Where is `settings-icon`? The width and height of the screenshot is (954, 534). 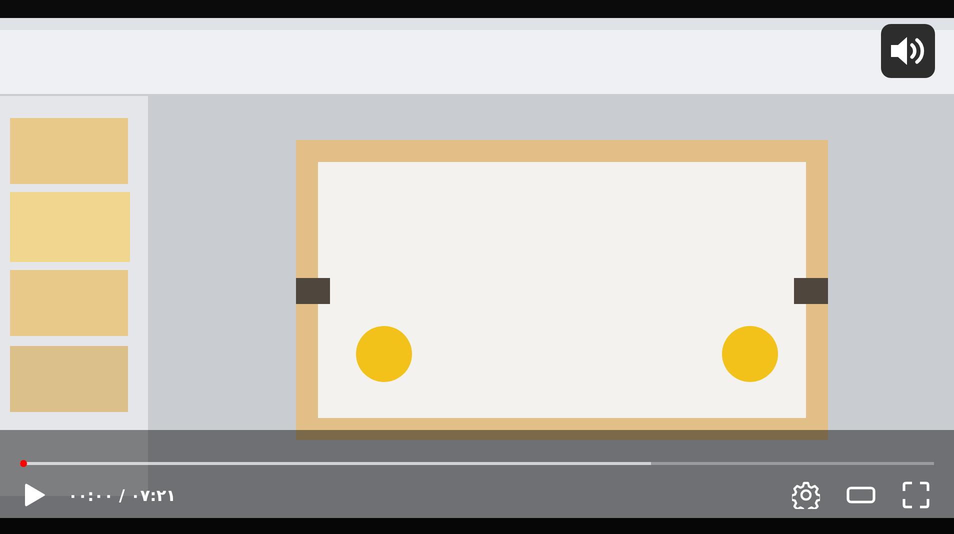
settings-icon is located at coordinates (806, 495).